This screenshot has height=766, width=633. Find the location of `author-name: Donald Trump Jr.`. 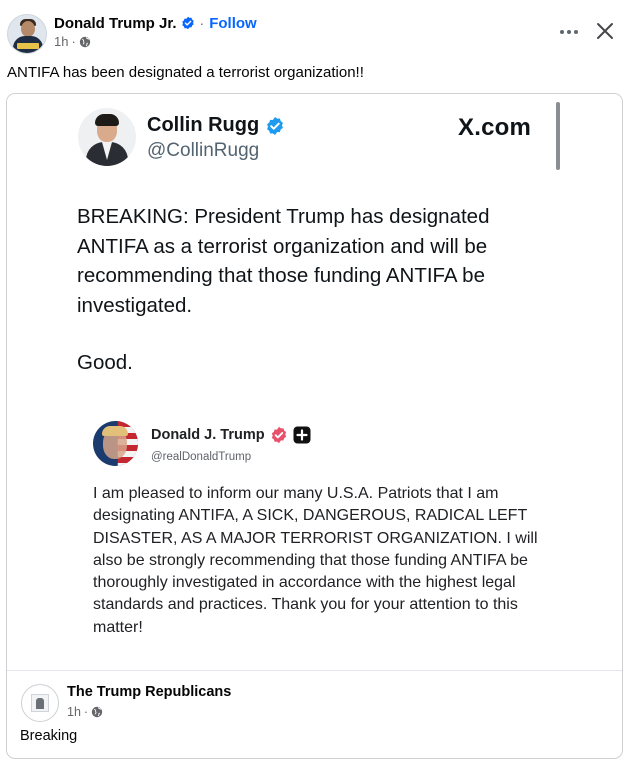

author-name: Donald Trump Jr. is located at coordinates (115, 23).